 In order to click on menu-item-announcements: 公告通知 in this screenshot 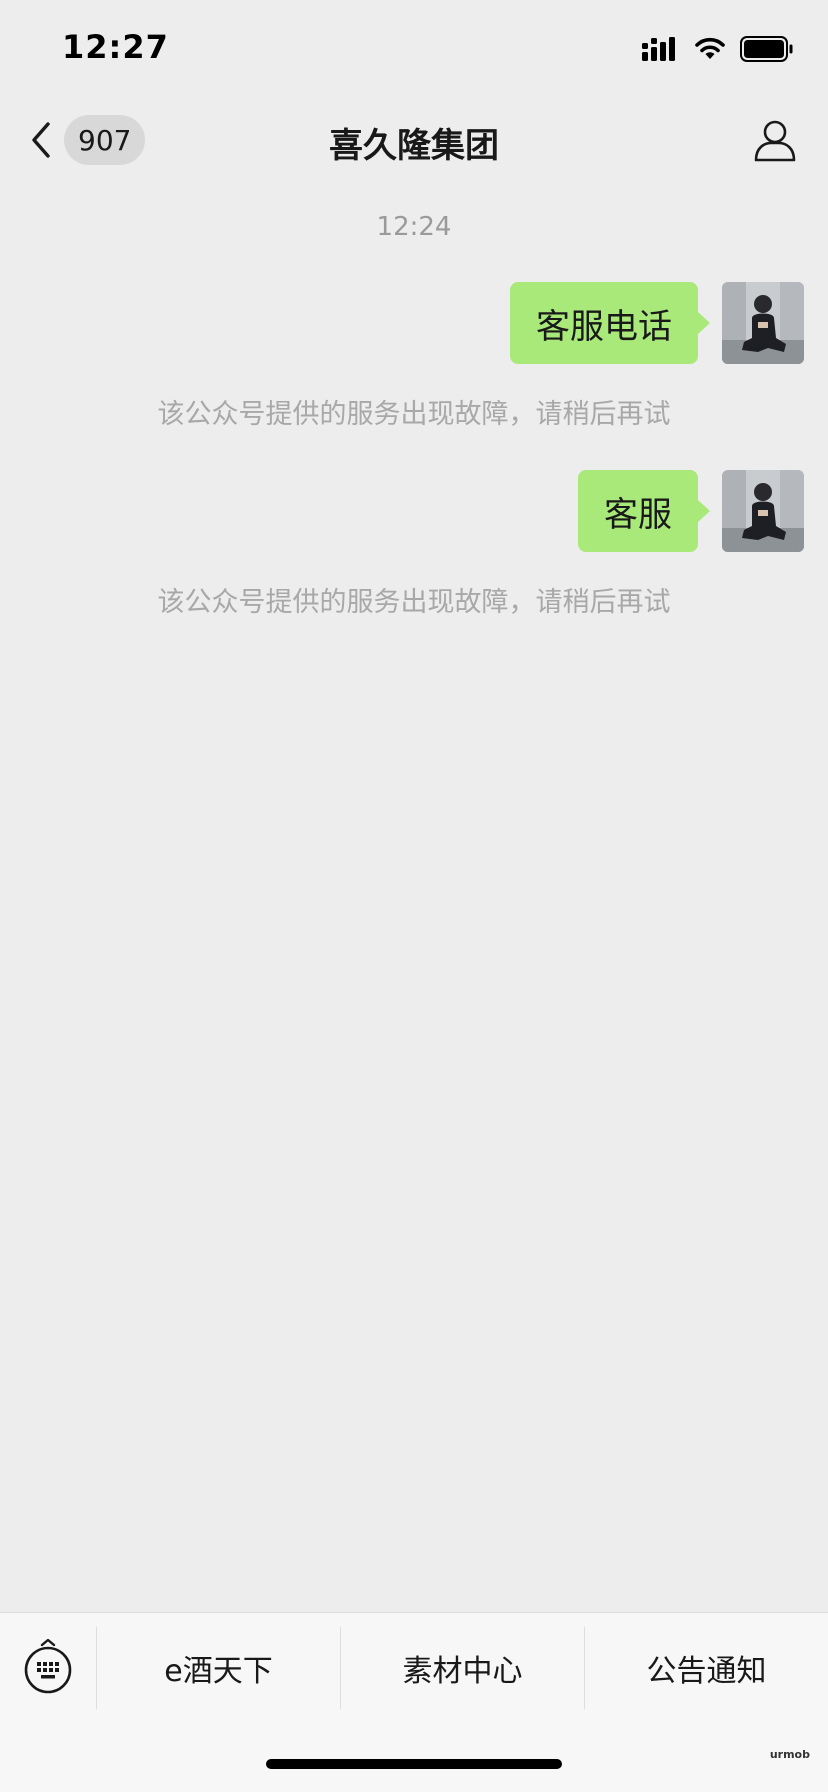, I will do `click(706, 1668)`.